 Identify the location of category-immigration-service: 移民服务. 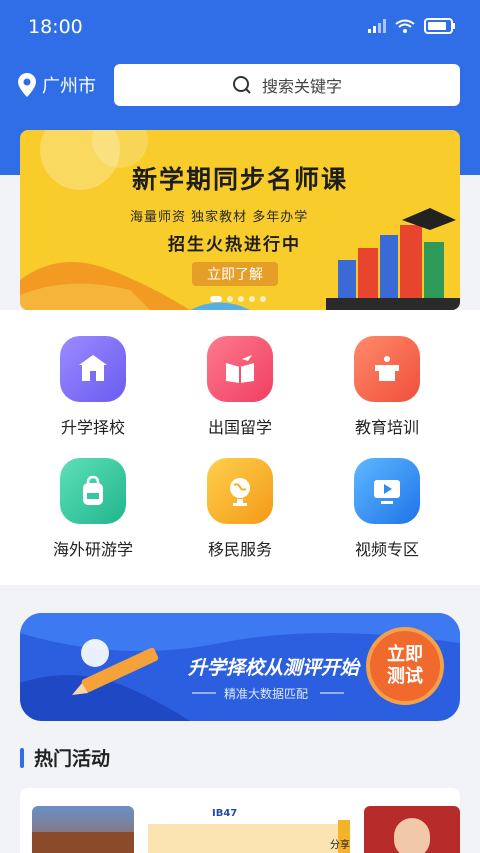
(240, 509).